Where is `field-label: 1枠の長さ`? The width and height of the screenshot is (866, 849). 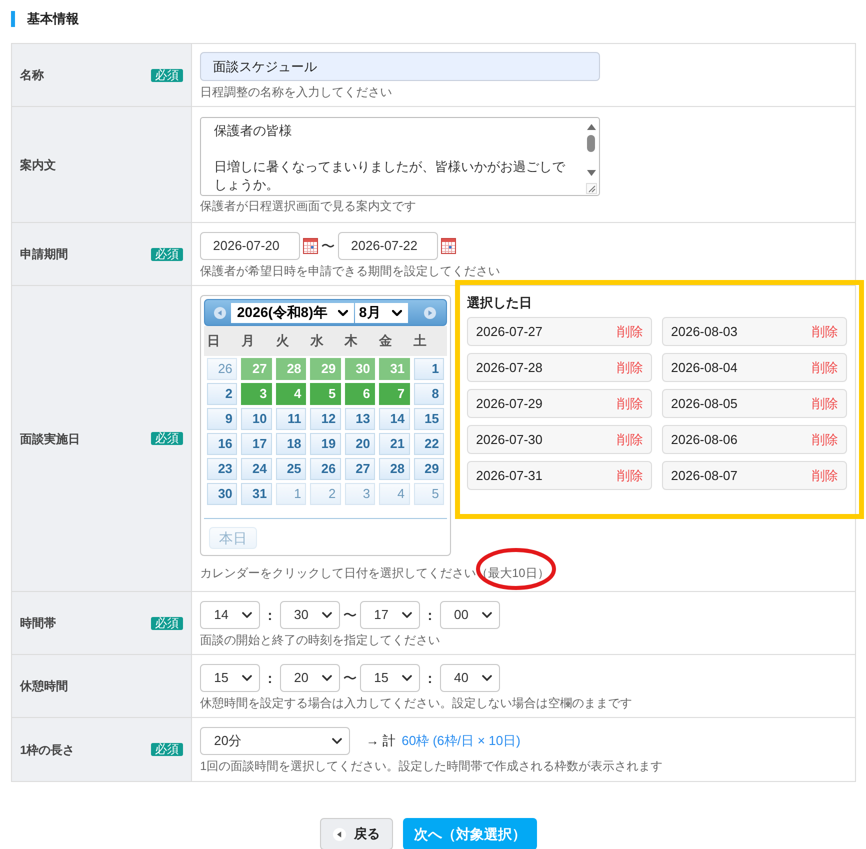
field-label: 1枠の長さ is located at coordinates (47, 750).